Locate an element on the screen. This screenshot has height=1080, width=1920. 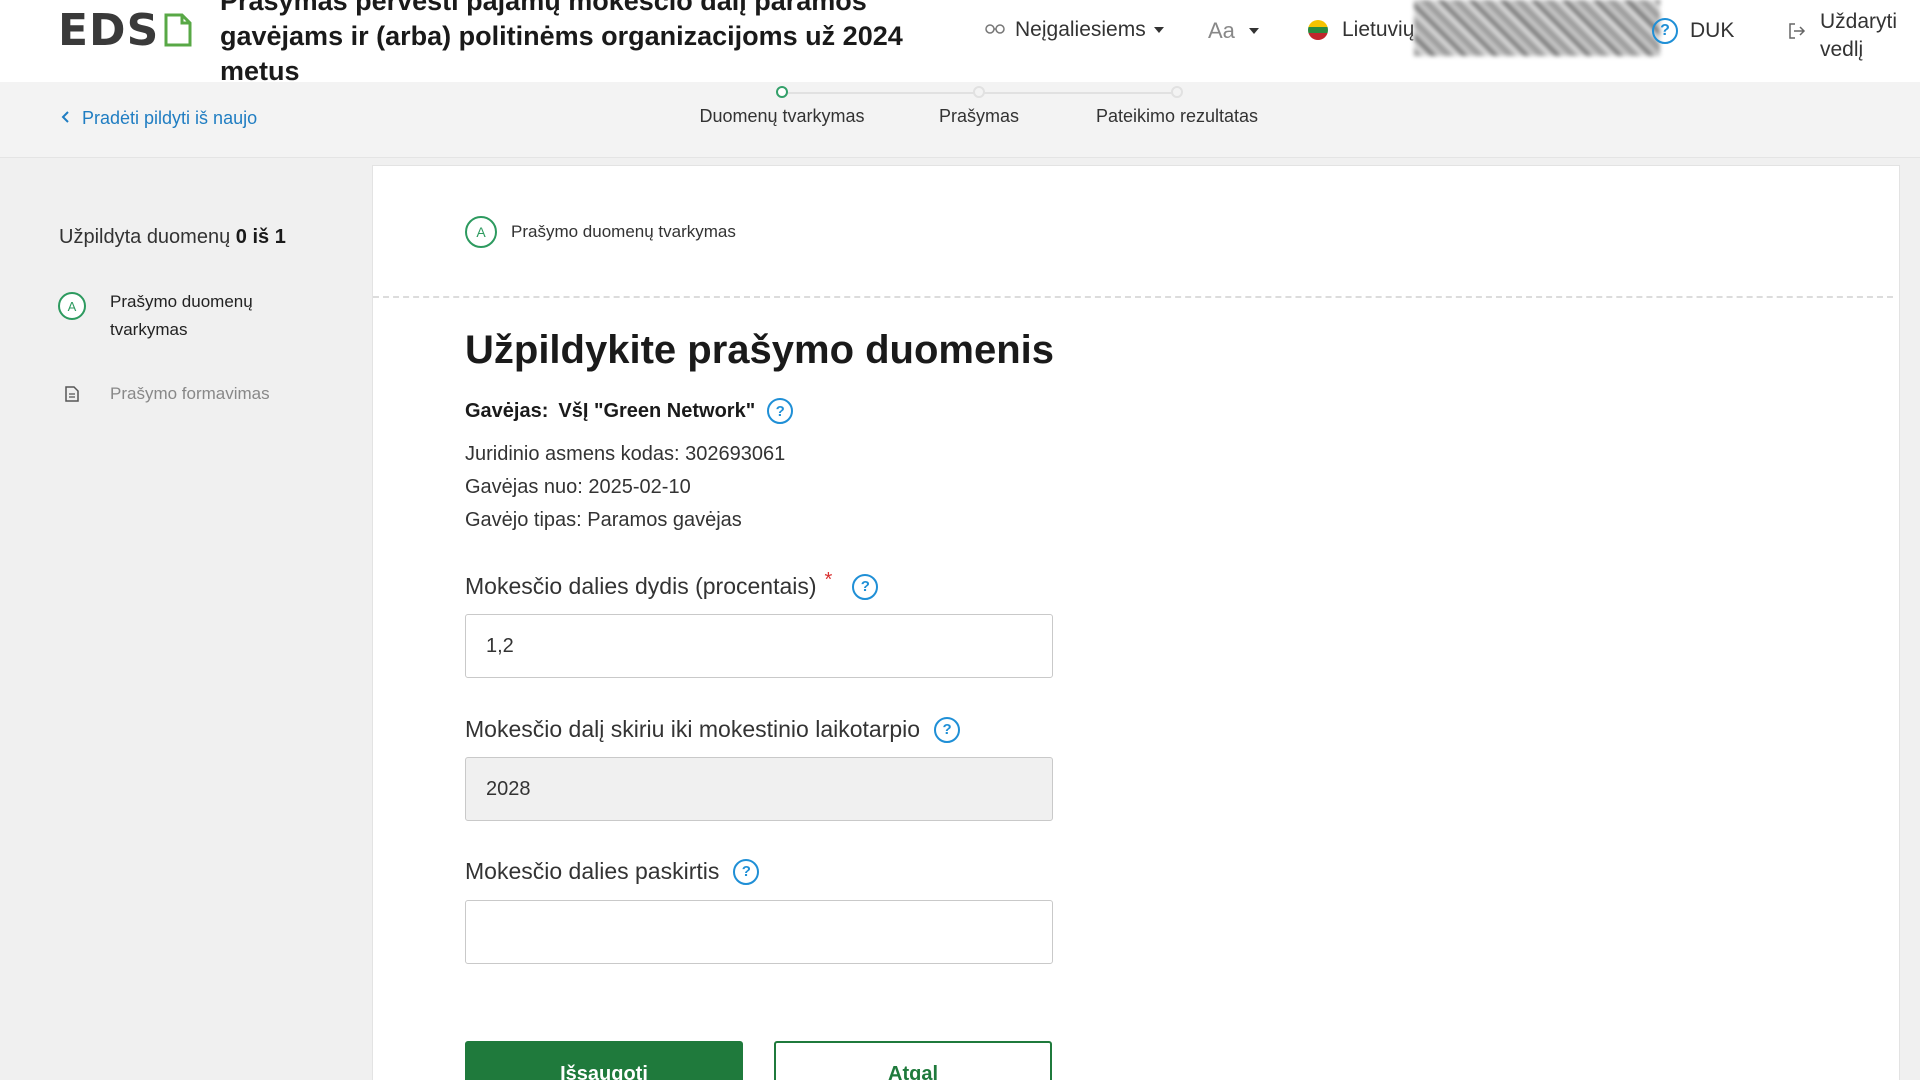
font-size-label: Aa is located at coordinates (1221, 30).